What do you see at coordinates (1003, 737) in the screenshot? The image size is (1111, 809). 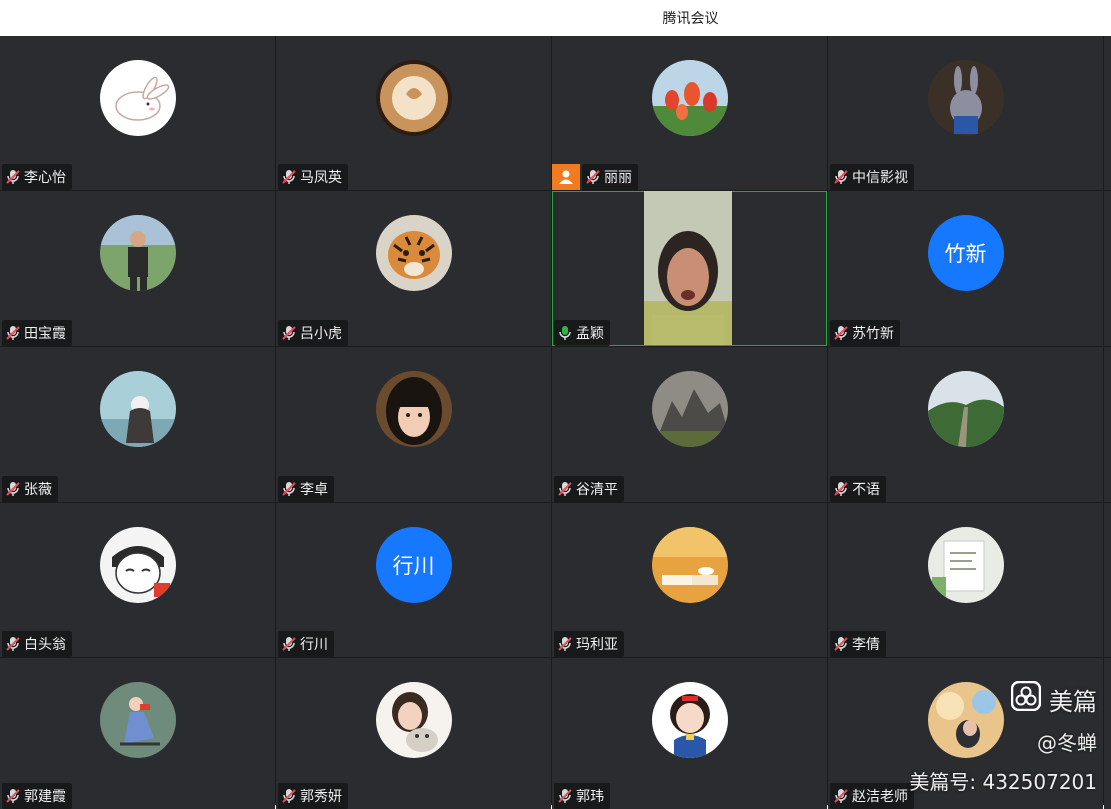 I see `meipian-watermark: 美篇 @冬蝉 美篇号: 432507201` at bounding box center [1003, 737].